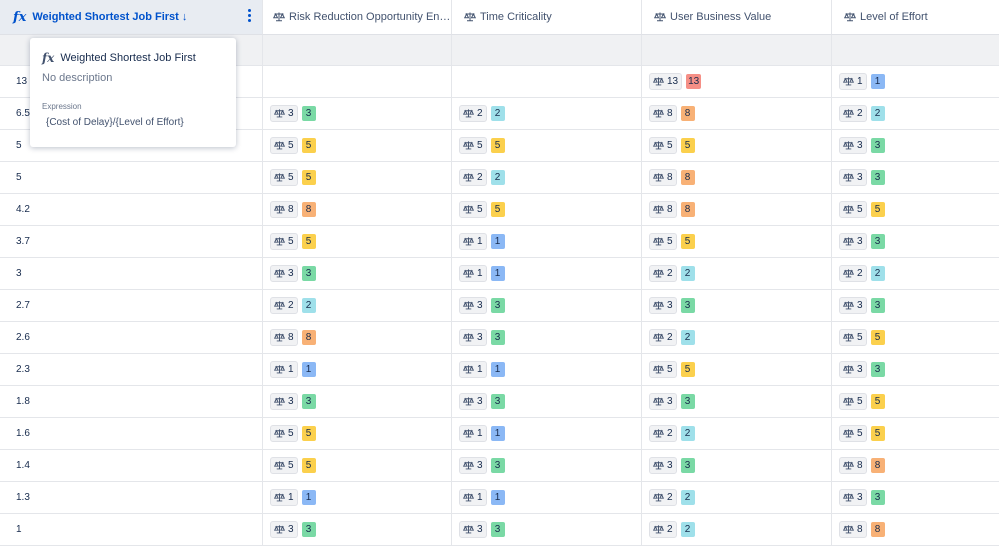 The image size is (999, 546). I want to click on table-row: 3.7 5 5 1 1 5 5 3 3, so click(499, 242).